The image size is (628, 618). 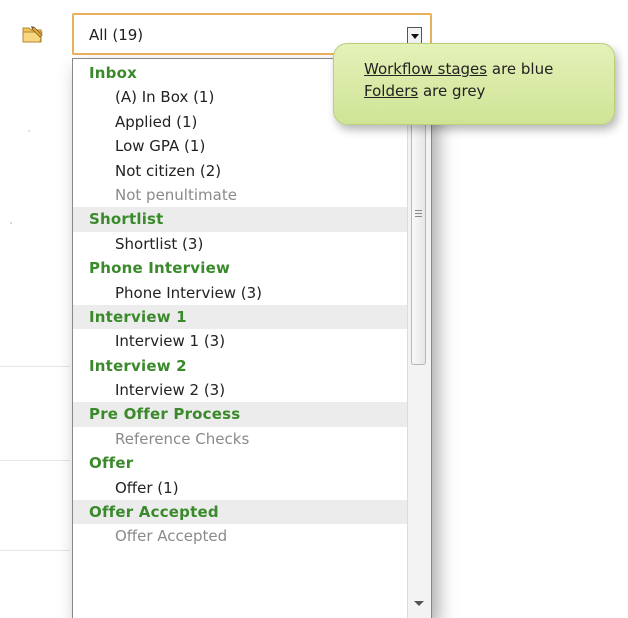 I want to click on dropdown-selected-value: All (19), so click(x=116, y=35).